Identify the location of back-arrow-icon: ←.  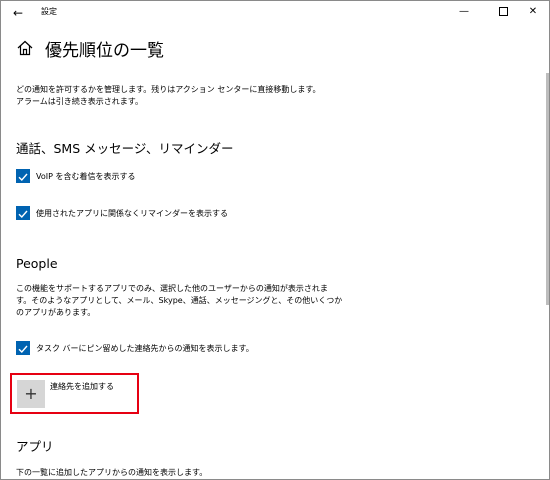
(18, 13).